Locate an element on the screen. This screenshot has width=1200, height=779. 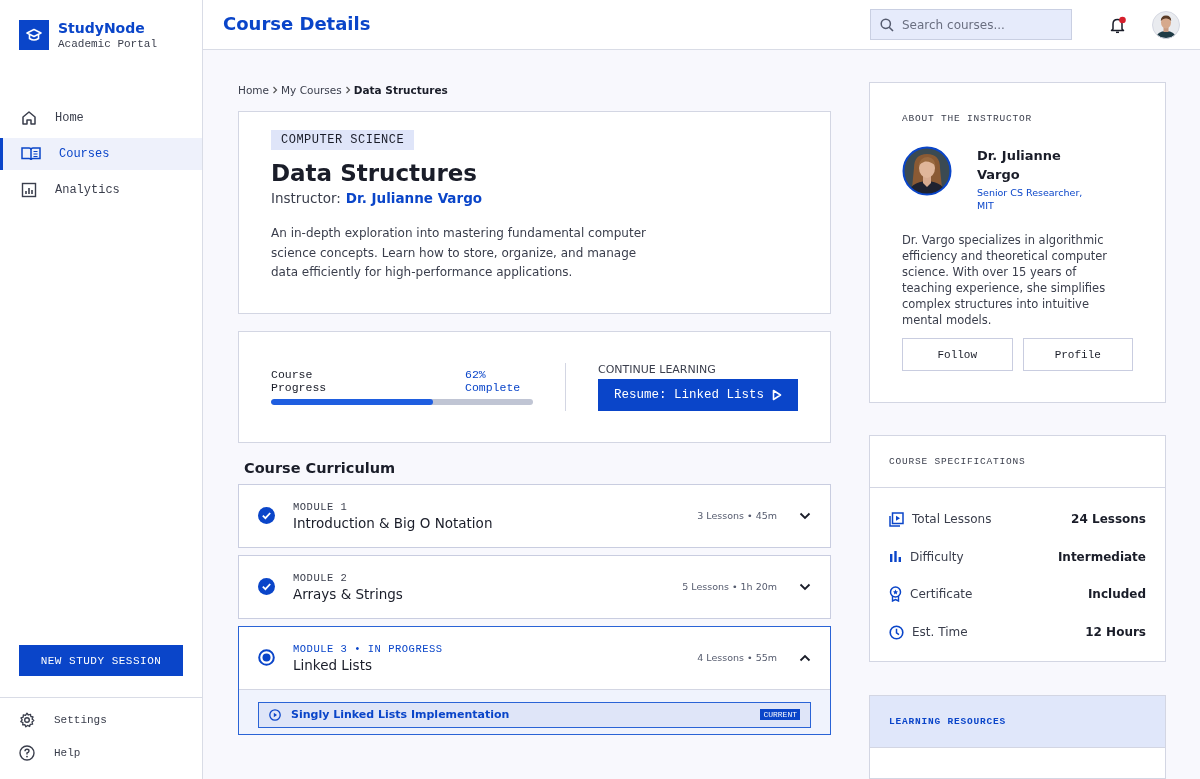
module-title: Introduction & Big O Notation is located at coordinates (393, 522).